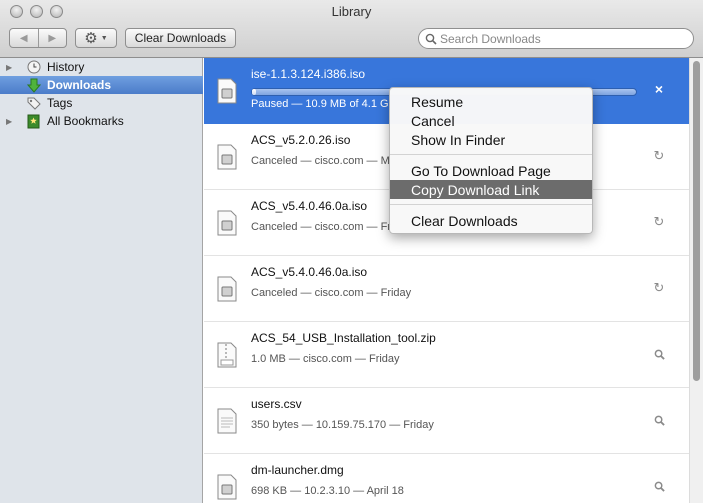 Image resolution: width=703 pixels, height=503 pixels. I want to click on menu-item-go-to-download-page: Go To Download Page, so click(491, 170).